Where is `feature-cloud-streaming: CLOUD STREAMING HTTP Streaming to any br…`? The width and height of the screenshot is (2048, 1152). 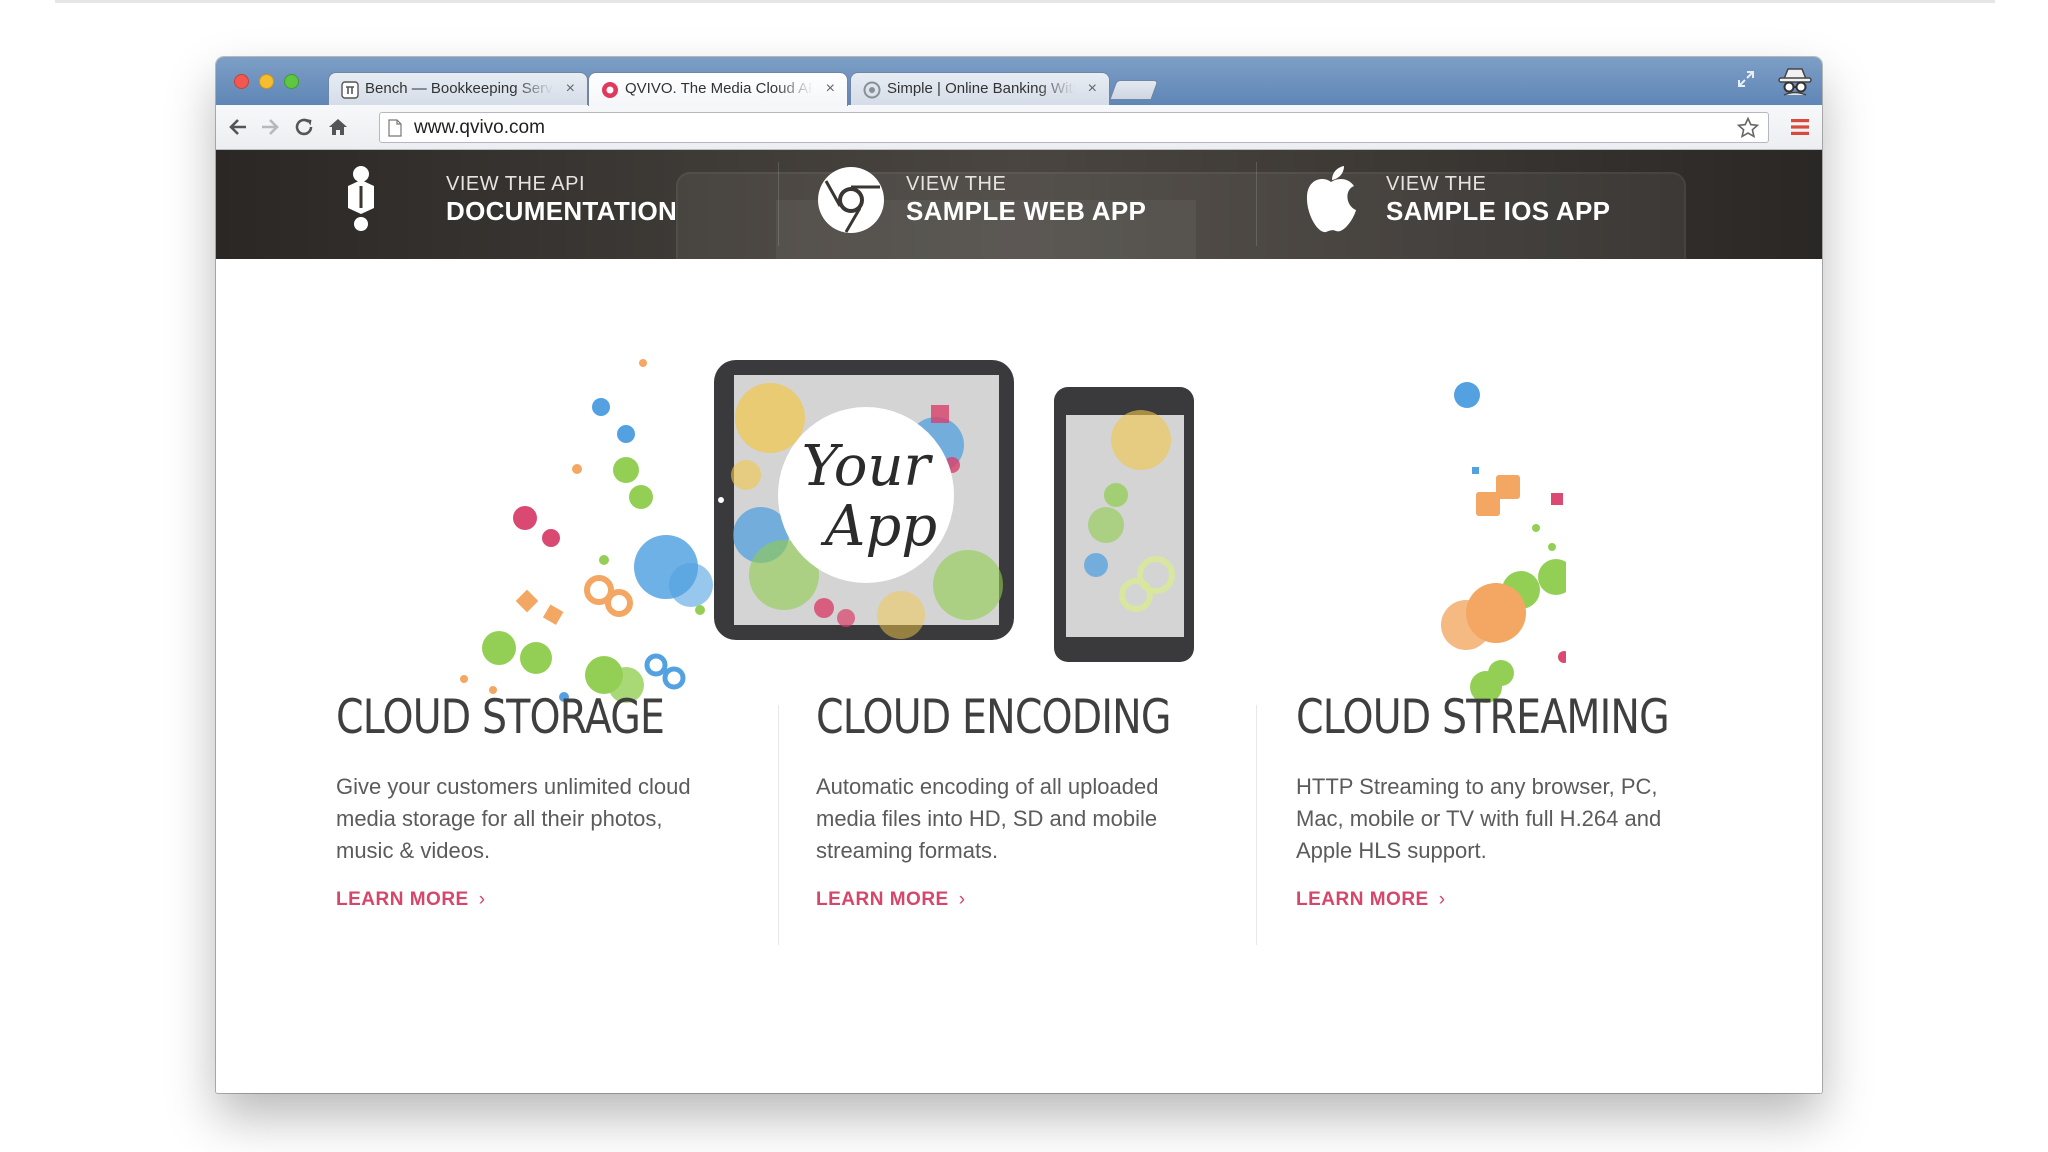
feature-cloud-streaming: CLOUD STREAMING HTTP Streaming to any br… is located at coordinates (1486, 800).